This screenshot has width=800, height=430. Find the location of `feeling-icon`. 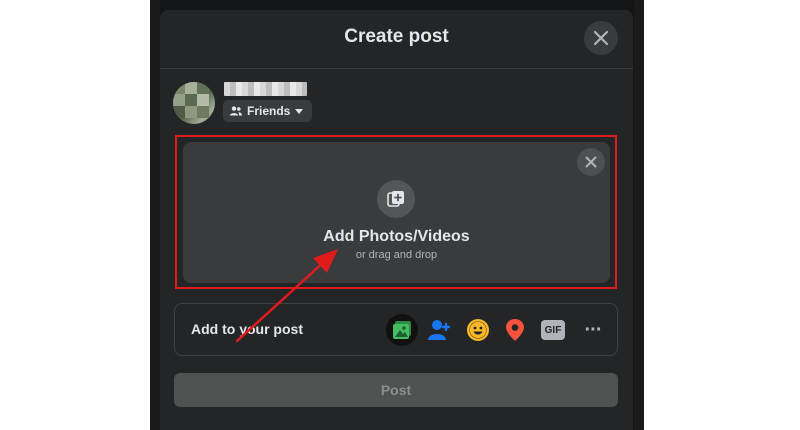

feeling-icon is located at coordinates (478, 330).